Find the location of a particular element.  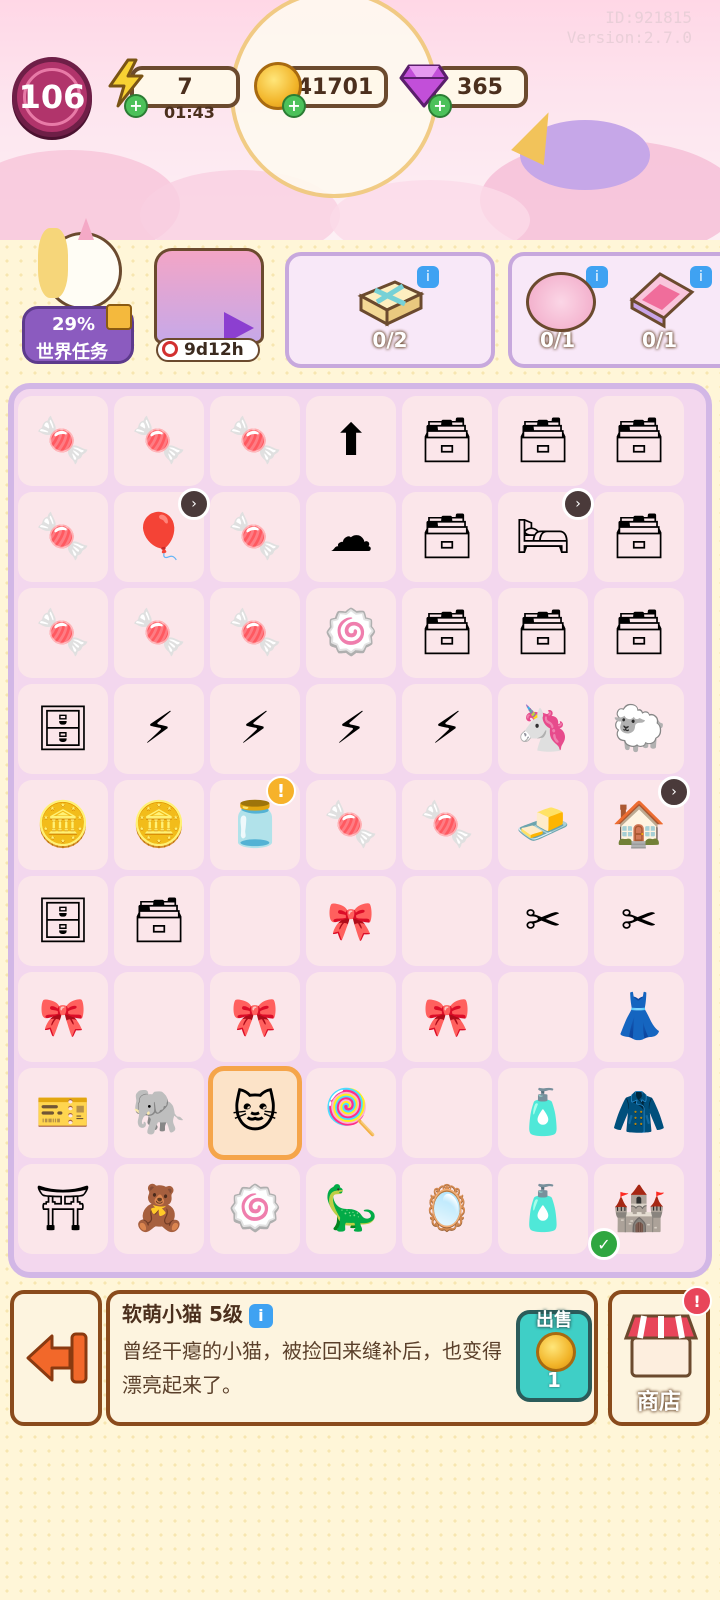

board-cell: 🧸 is located at coordinates (159, 1209).